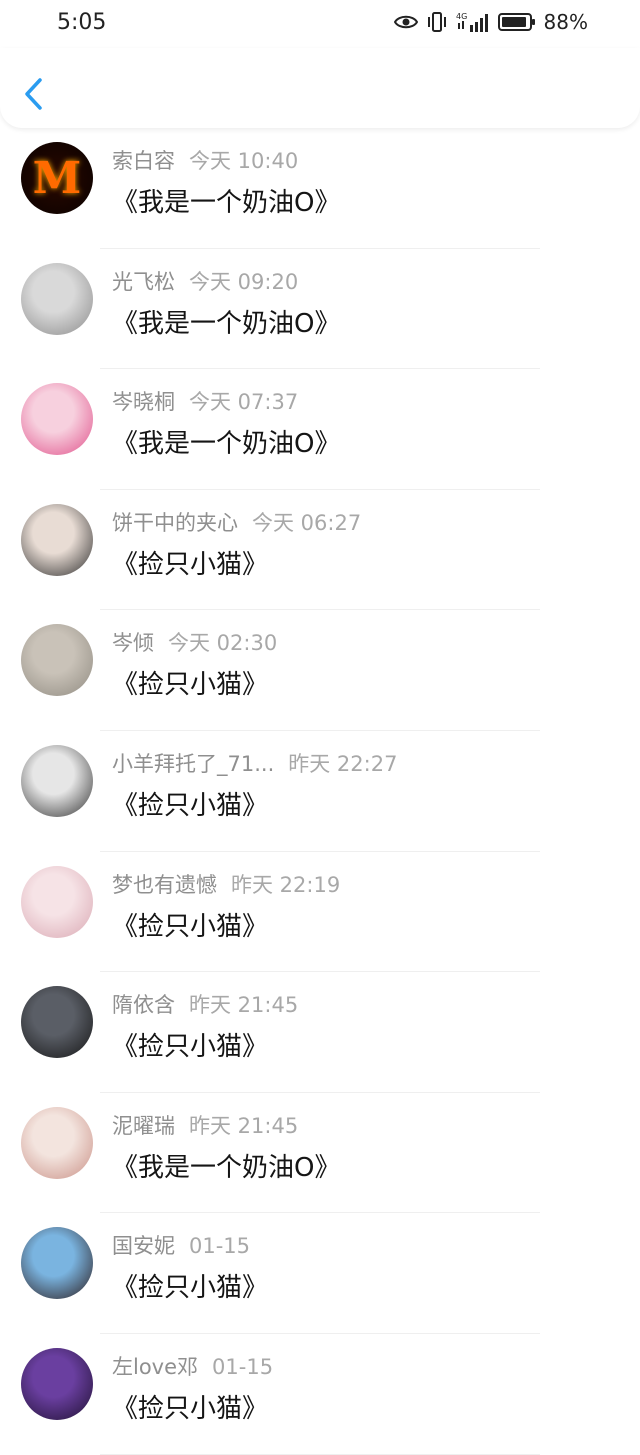  Describe the element at coordinates (143, 402) in the screenshot. I see `user-name: 岑晓桐` at that location.